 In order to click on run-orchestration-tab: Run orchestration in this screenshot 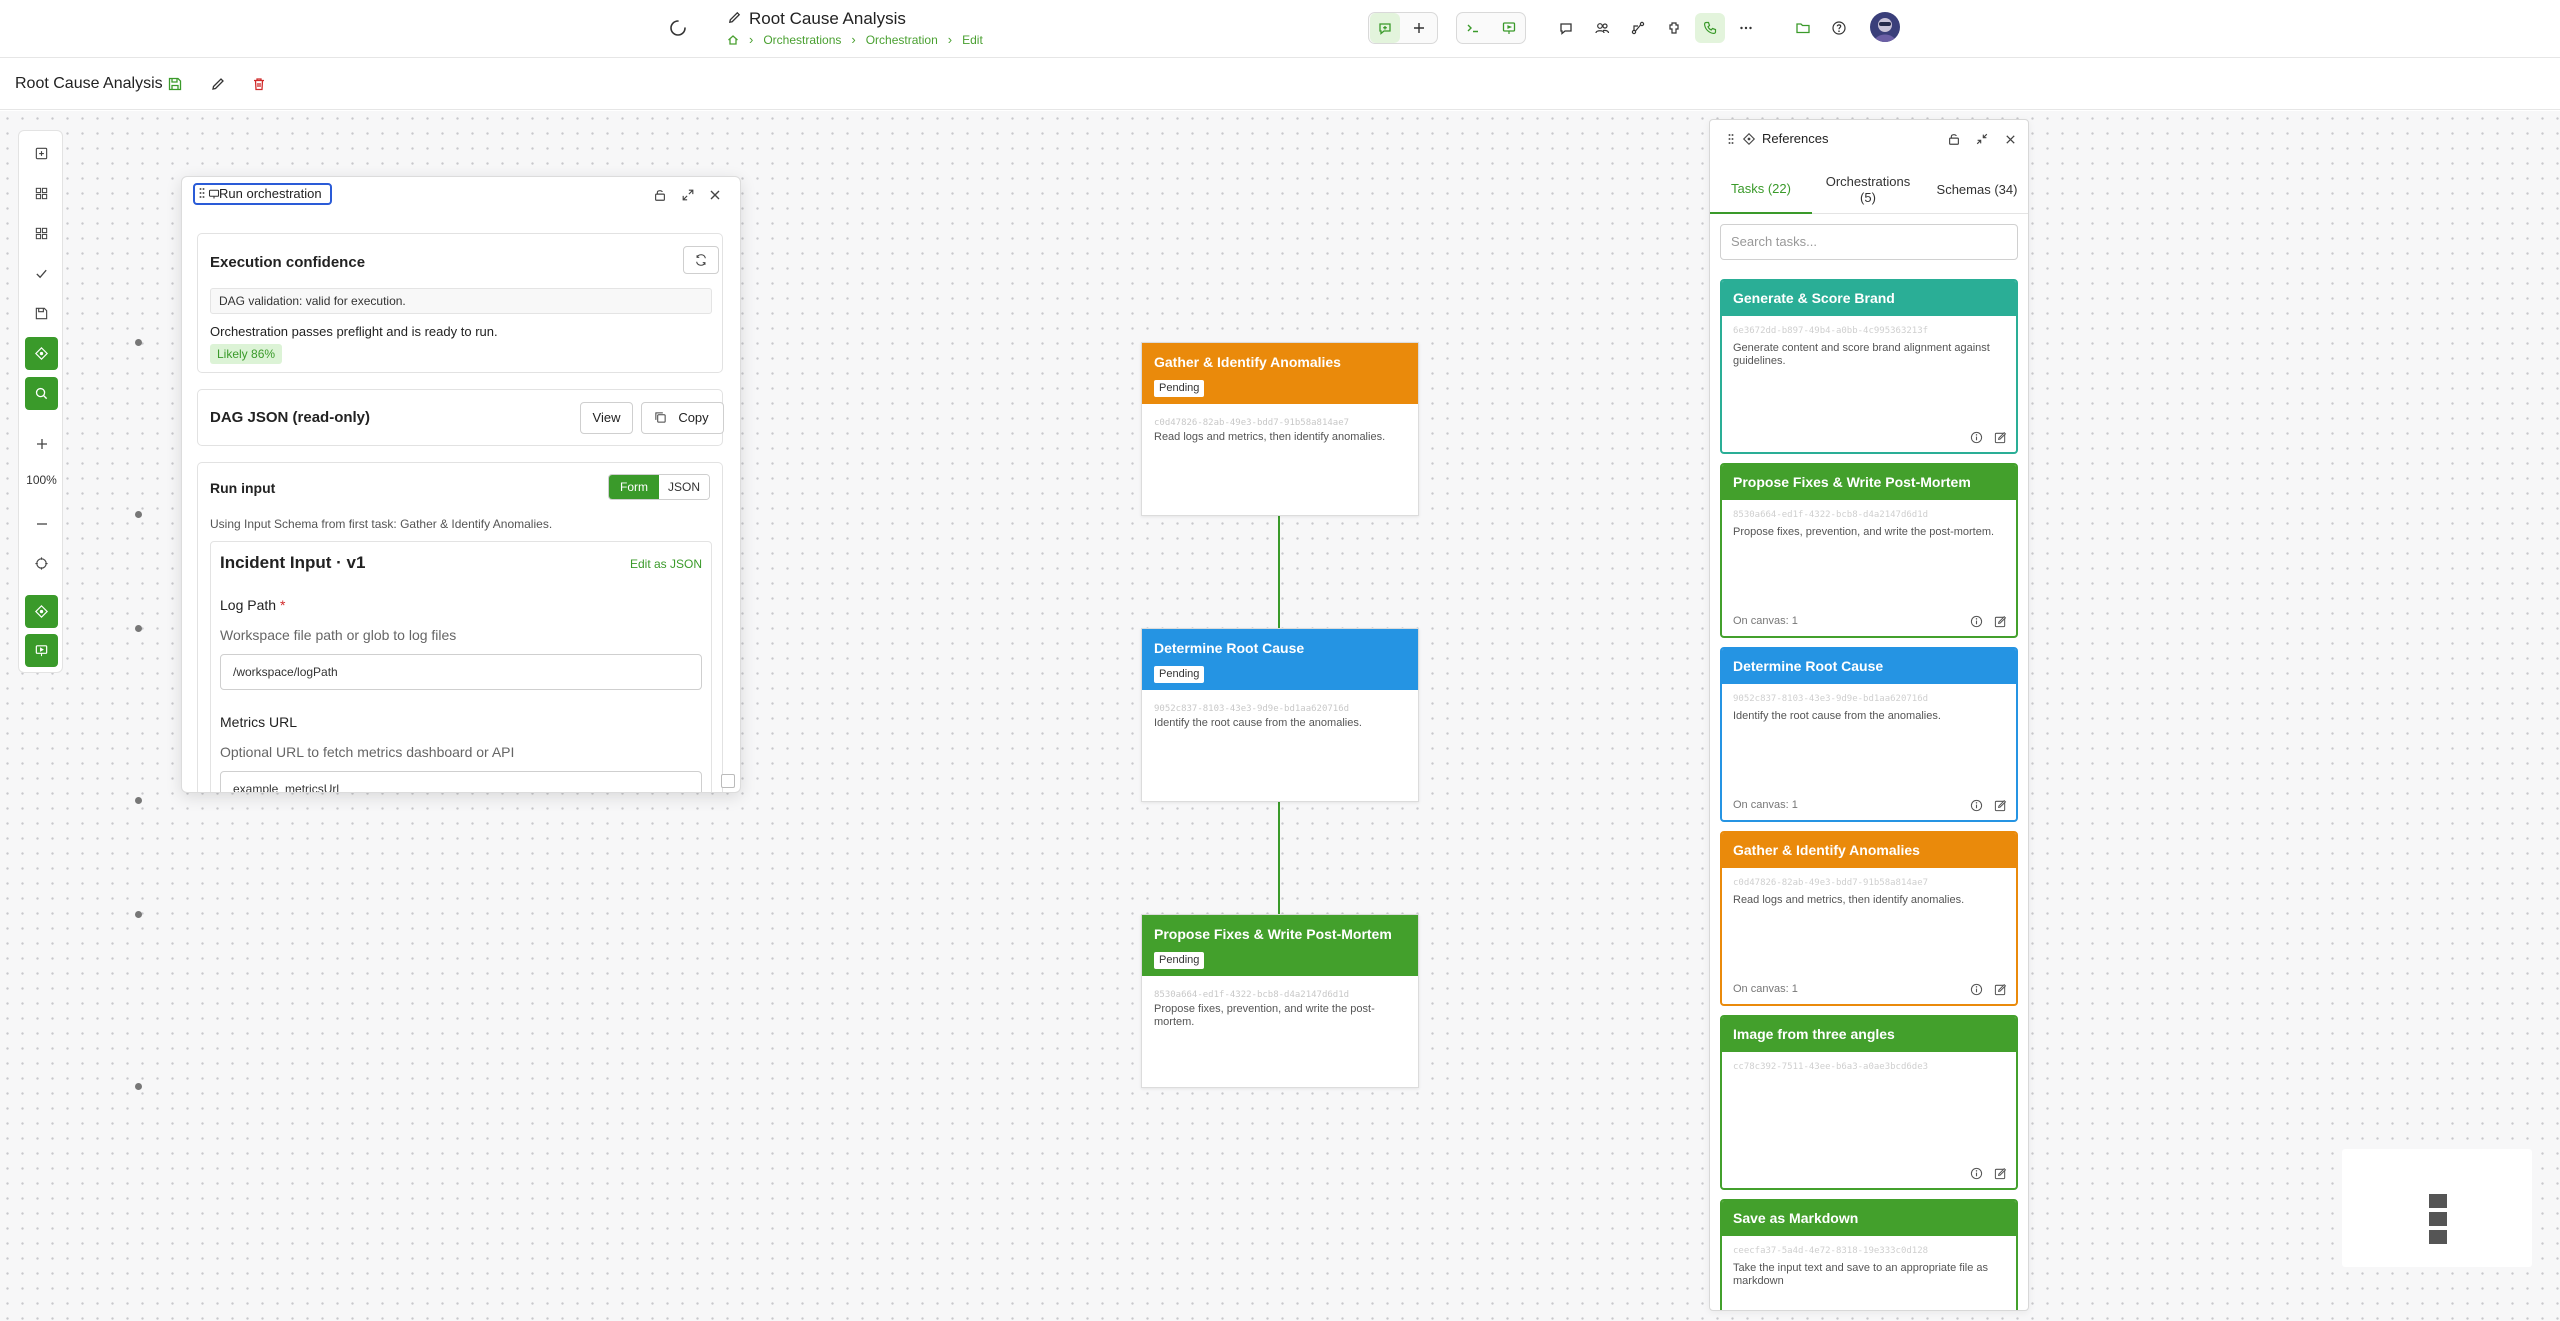, I will do `click(262, 194)`.